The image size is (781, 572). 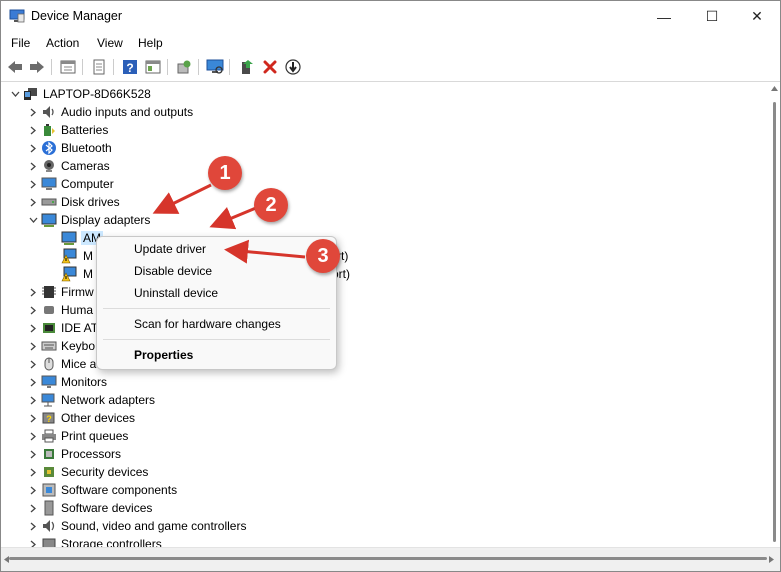 I want to click on annotation-badge-3: 3, so click(x=323, y=256).